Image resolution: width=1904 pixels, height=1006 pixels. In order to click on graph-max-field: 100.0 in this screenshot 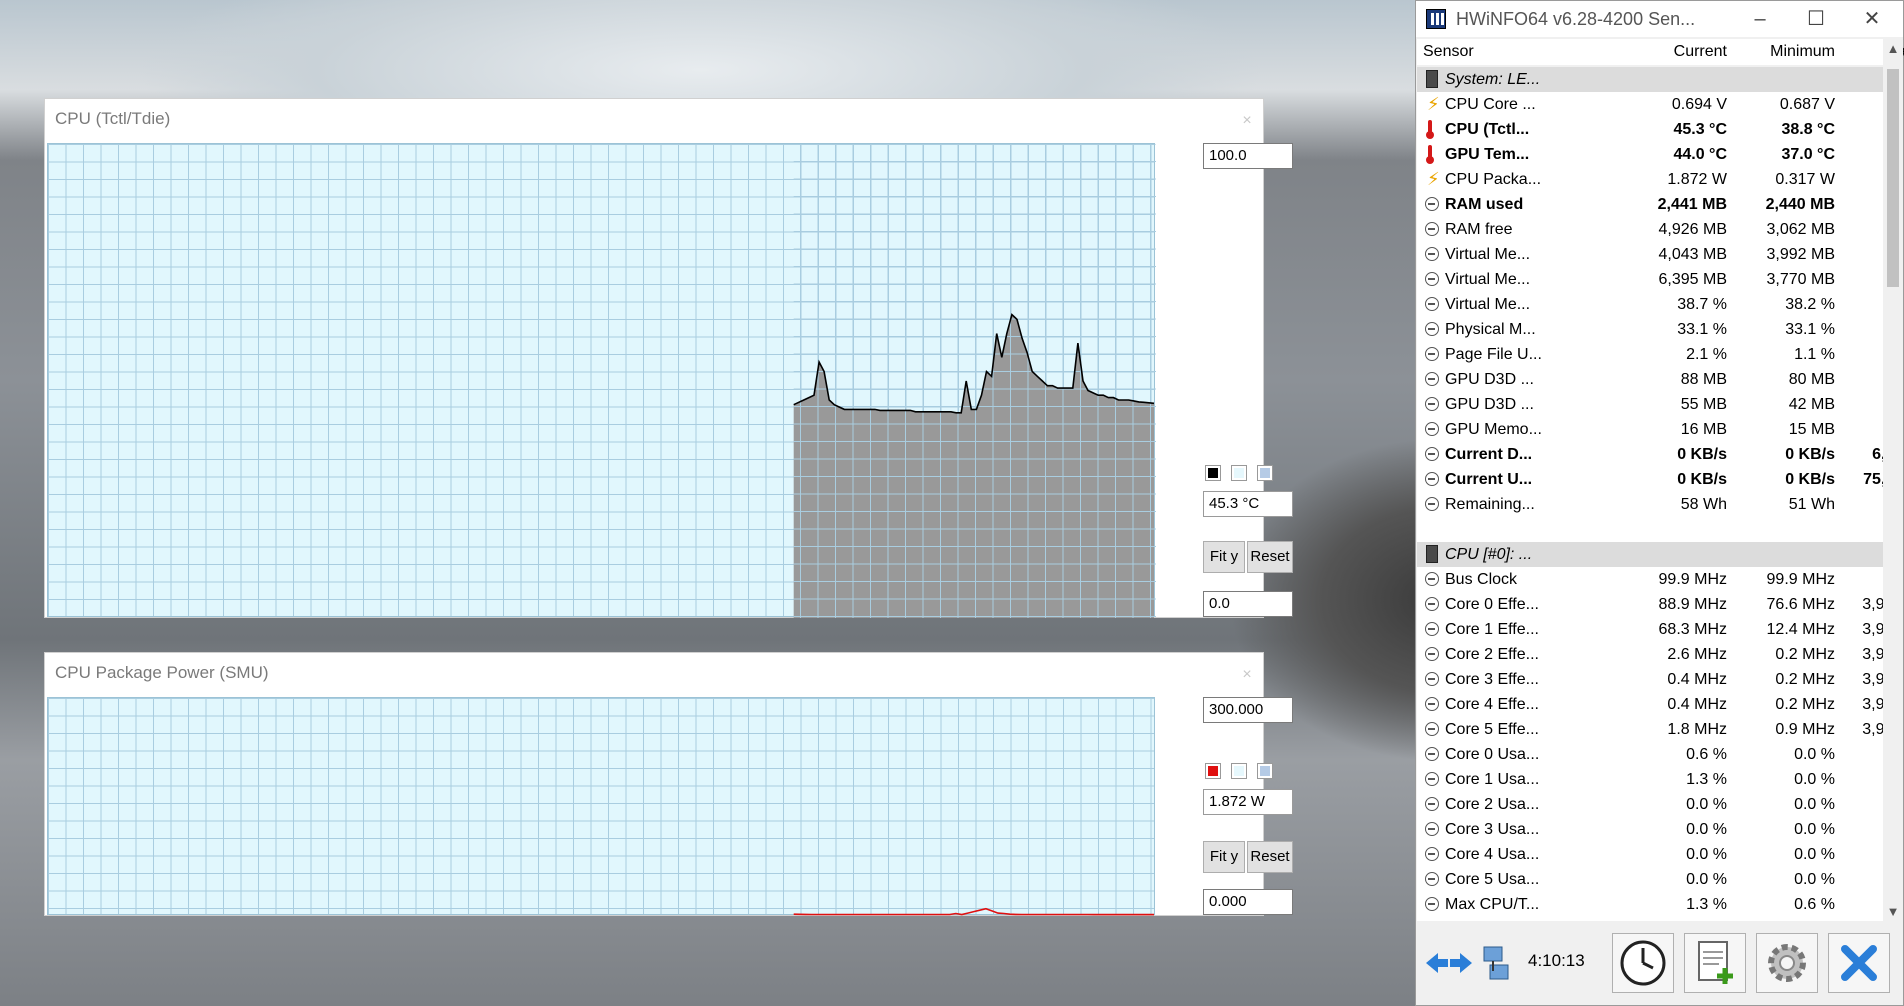, I will do `click(1248, 156)`.